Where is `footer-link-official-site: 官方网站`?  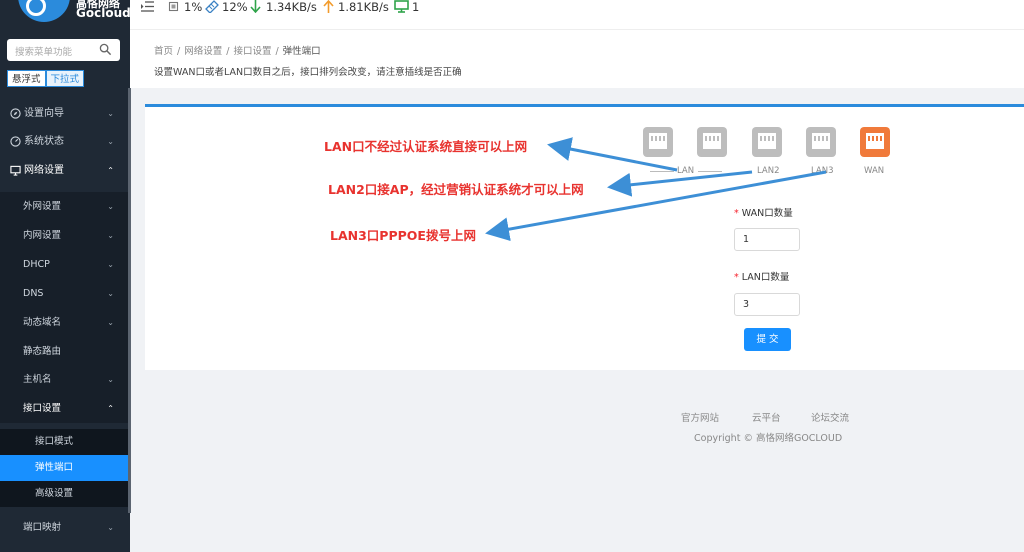 footer-link-official-site: 官方网站 is located at coordinates (700, 417).